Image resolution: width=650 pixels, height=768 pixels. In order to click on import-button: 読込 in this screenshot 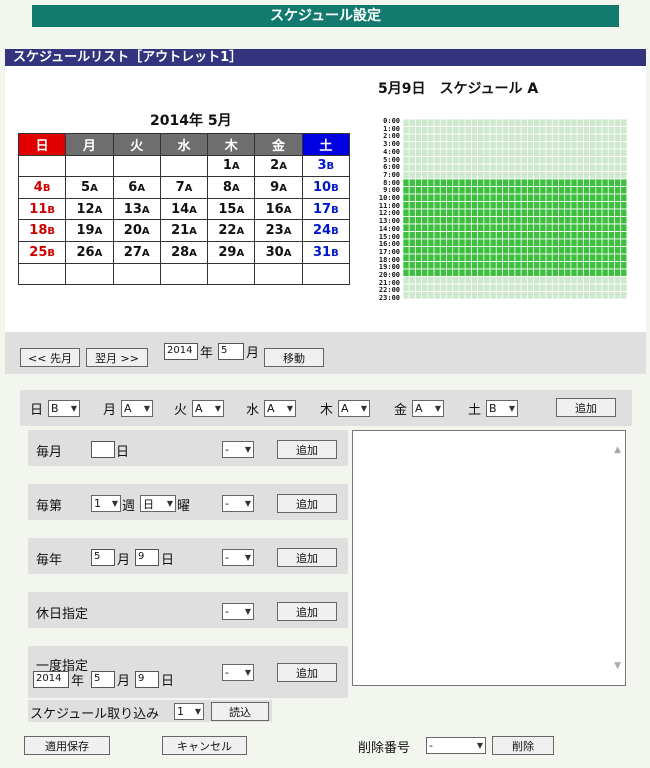, I will do `click(240, 711)`.